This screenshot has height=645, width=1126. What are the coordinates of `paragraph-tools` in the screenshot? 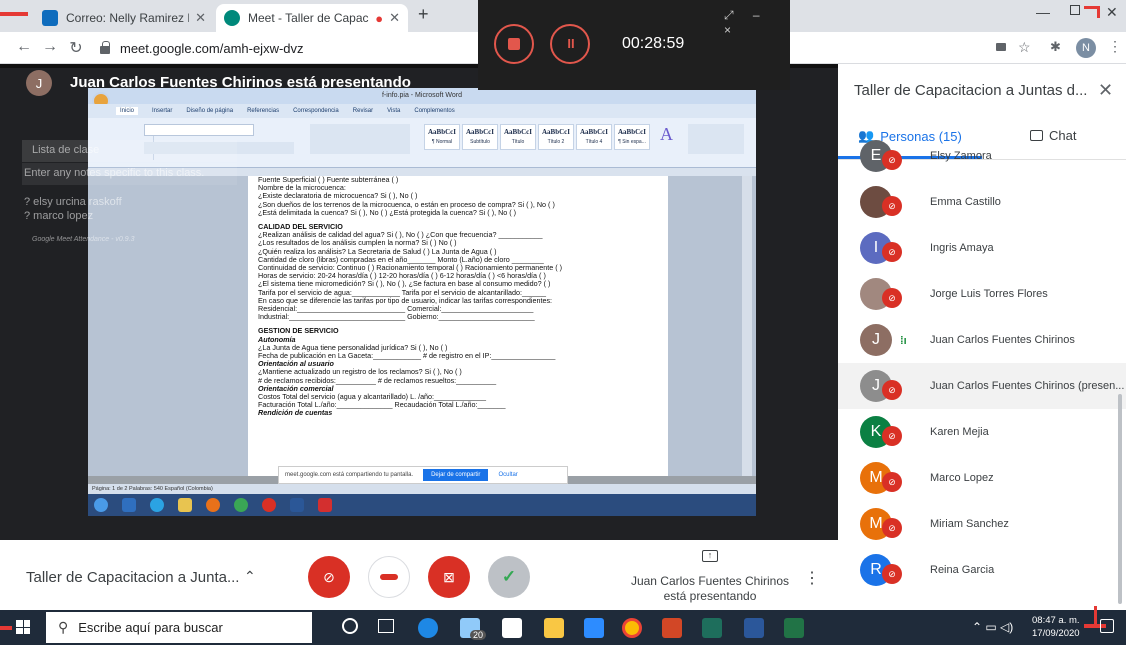 It's located at (360, 139).